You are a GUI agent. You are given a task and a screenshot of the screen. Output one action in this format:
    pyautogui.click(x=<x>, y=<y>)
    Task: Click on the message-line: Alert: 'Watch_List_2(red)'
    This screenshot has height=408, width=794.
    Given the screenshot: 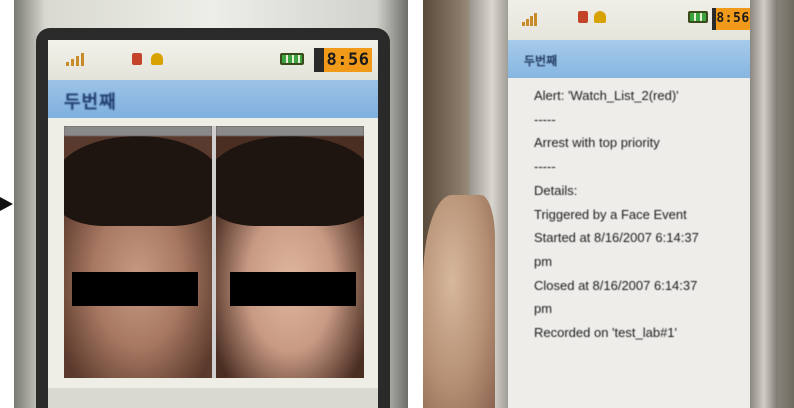 What is the action you would take?
    pyautogui.click(x=606, y=95)
    